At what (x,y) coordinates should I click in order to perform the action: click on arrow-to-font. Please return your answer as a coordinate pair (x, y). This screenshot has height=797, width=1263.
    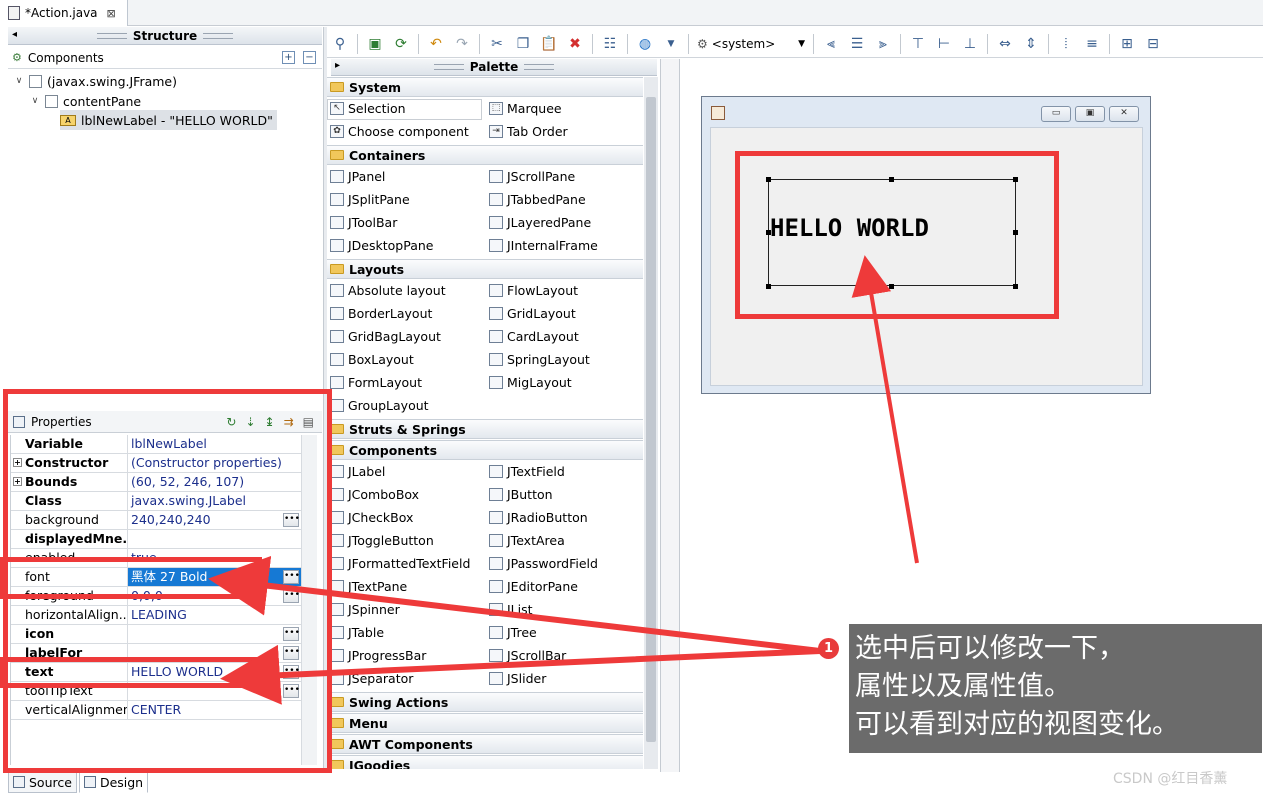
    Looking at the image, I should click on (514, 604).